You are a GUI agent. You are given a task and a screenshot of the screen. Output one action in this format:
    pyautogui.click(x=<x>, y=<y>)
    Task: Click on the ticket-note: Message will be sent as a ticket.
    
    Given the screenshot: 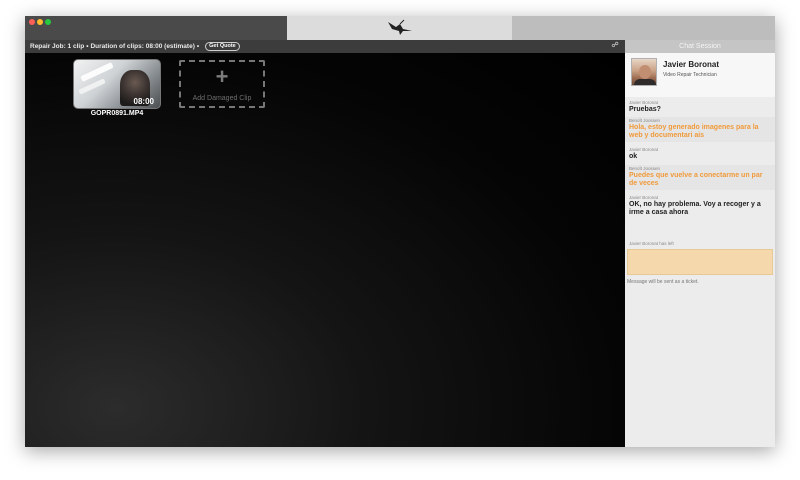 What is the action you would take?
    pyautogui.click(x=663, y=282)
    